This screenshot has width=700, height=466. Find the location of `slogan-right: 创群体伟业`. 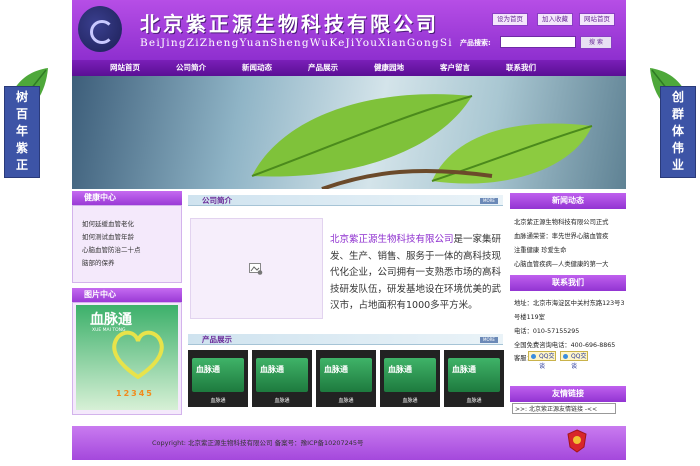

slogan-right: 创群体伟业 is located at coordinates (677, 131).